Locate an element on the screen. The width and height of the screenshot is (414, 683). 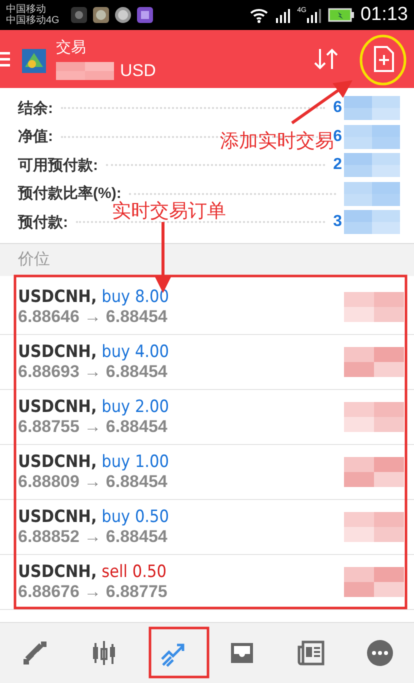
order-title: USDCNH, buy 1.00 is located at coordinates (94, 462).